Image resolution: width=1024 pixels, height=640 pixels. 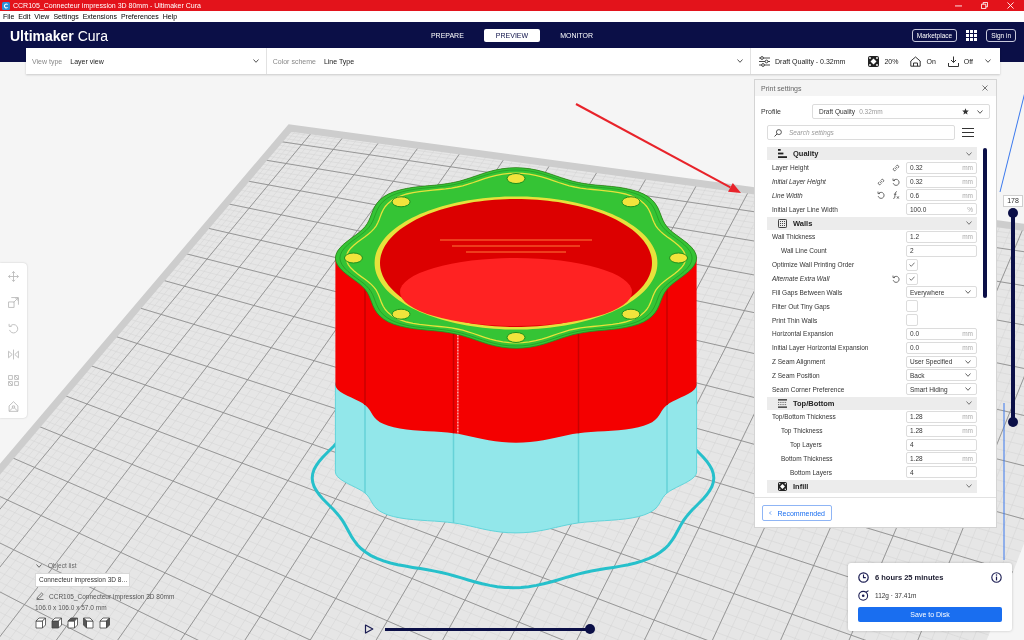 I want to click on cube-front-icon, so click(x=56, y=623).